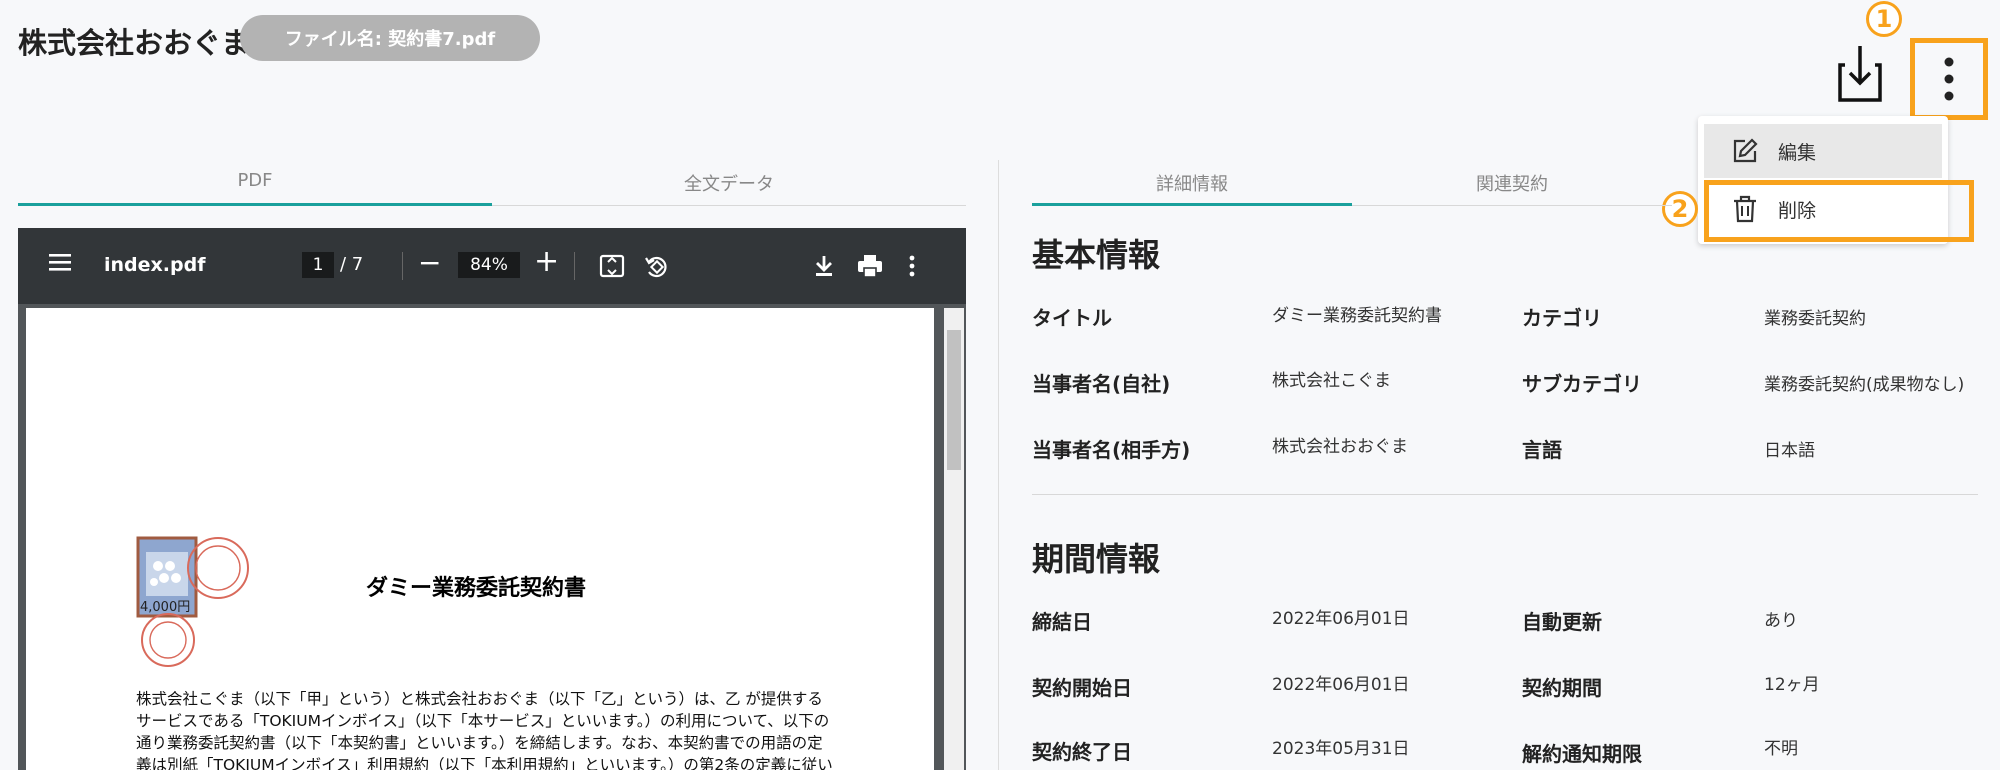  I want to click on pdf-scrollbar, so click(954, 539).